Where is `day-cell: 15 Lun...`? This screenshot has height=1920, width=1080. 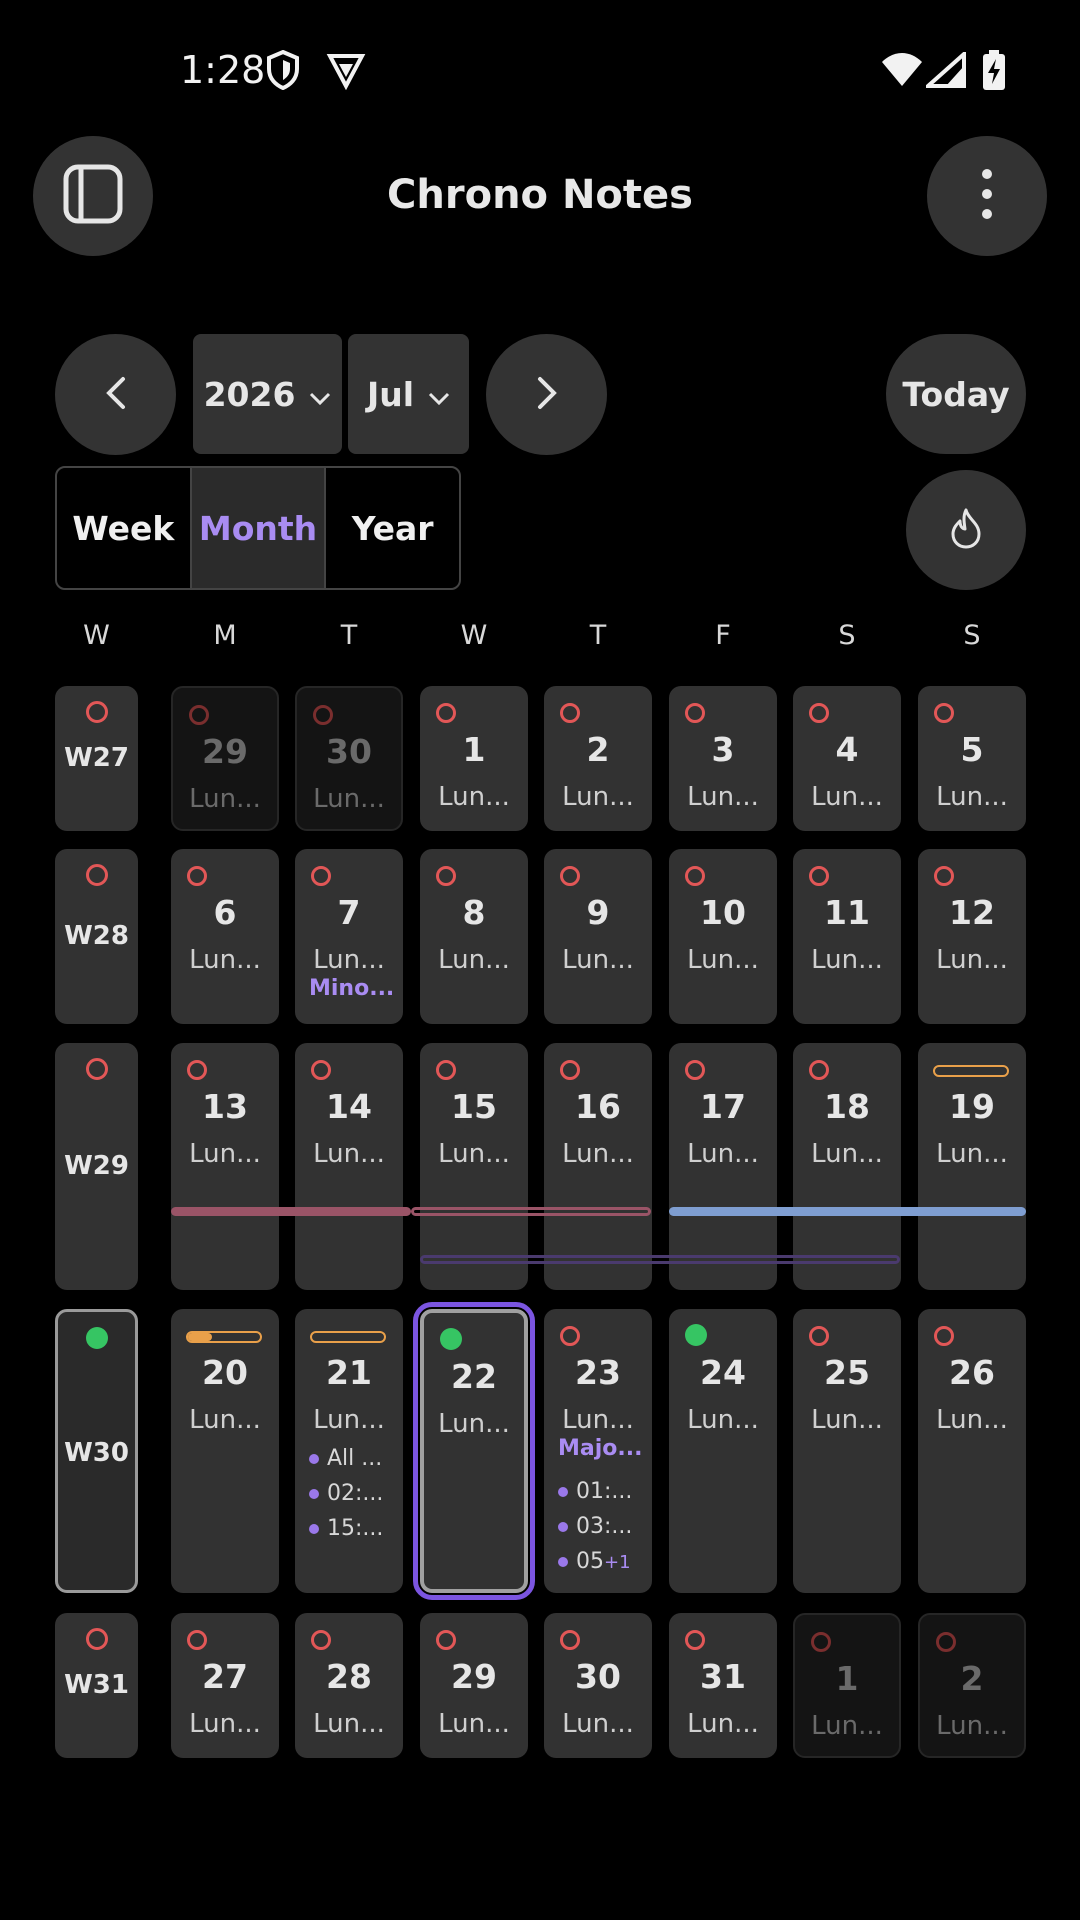 day-cell: 15 Lun... is located at coordinates (474, 1166).